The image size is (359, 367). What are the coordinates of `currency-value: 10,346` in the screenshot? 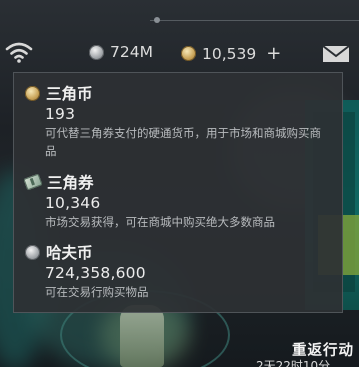 It's located at (73, 203).